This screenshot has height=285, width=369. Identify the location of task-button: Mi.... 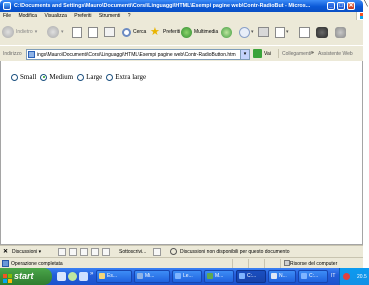
(152, 276).